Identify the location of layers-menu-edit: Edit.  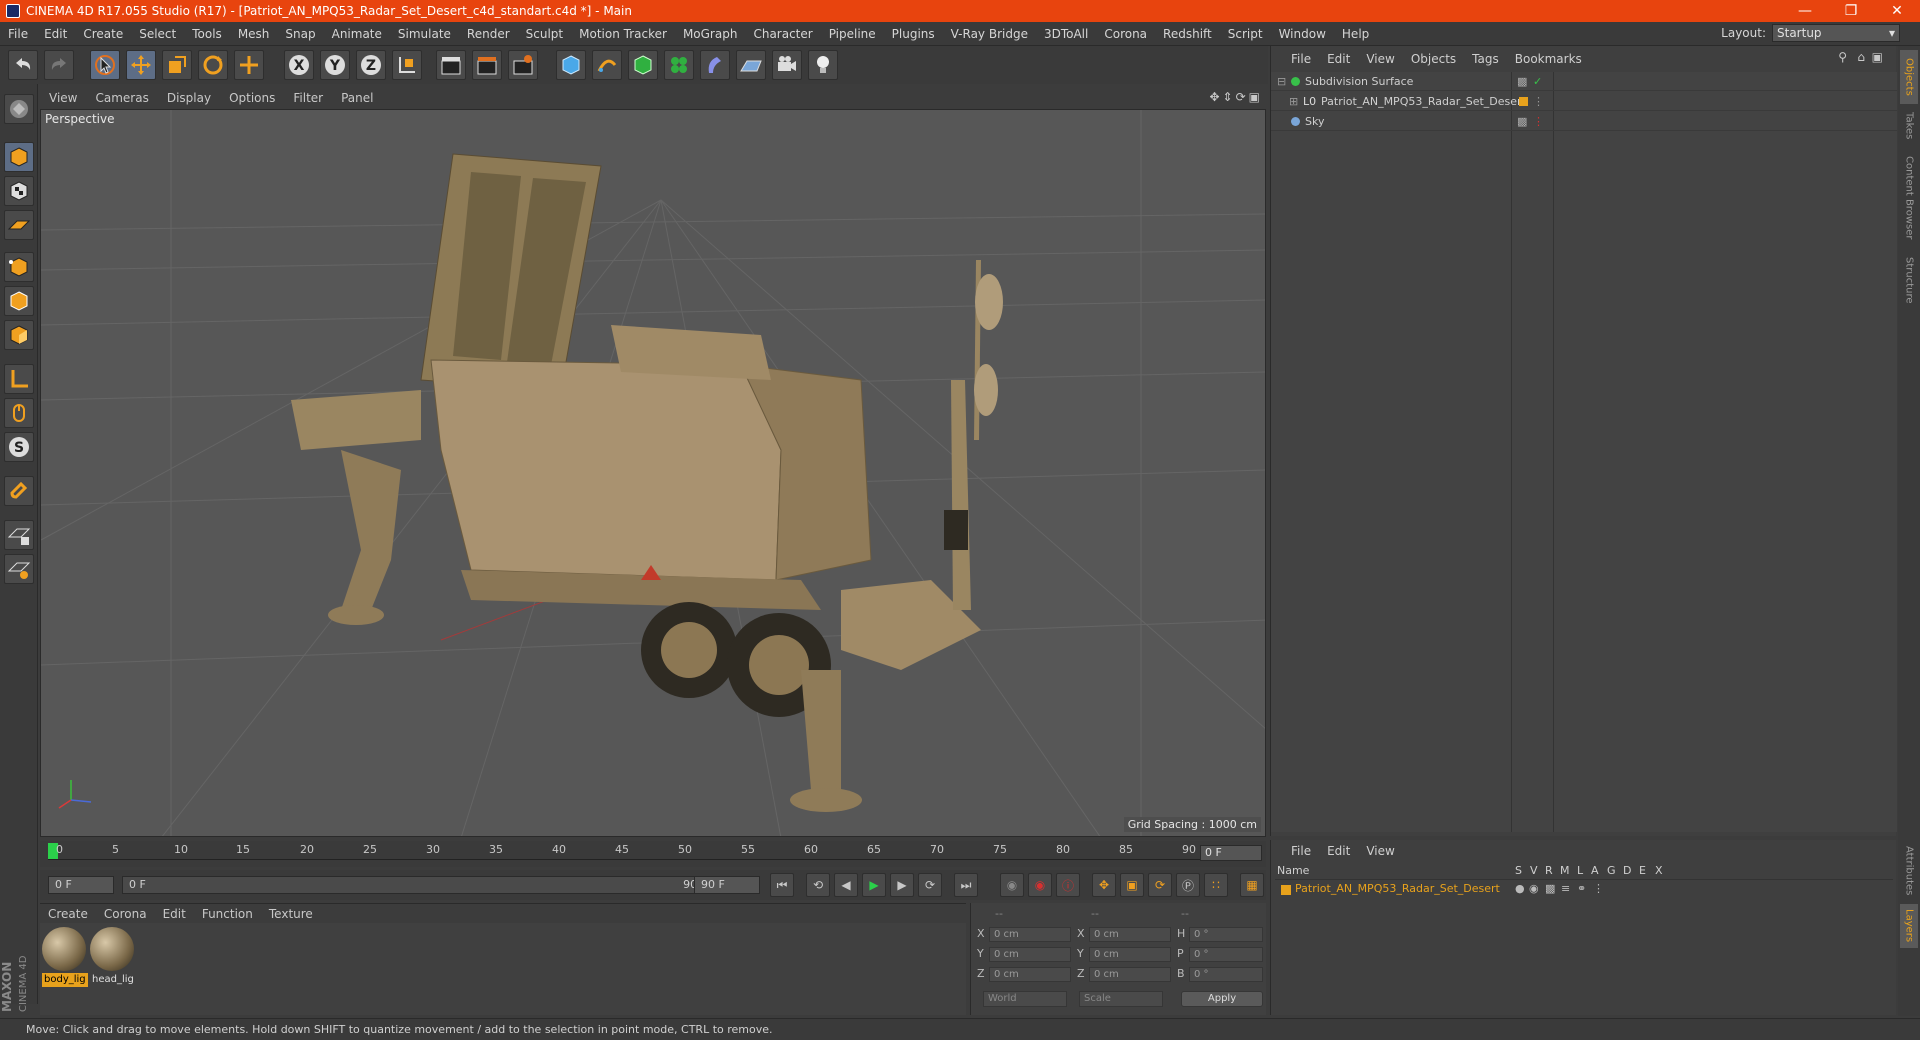
(1338, 851).